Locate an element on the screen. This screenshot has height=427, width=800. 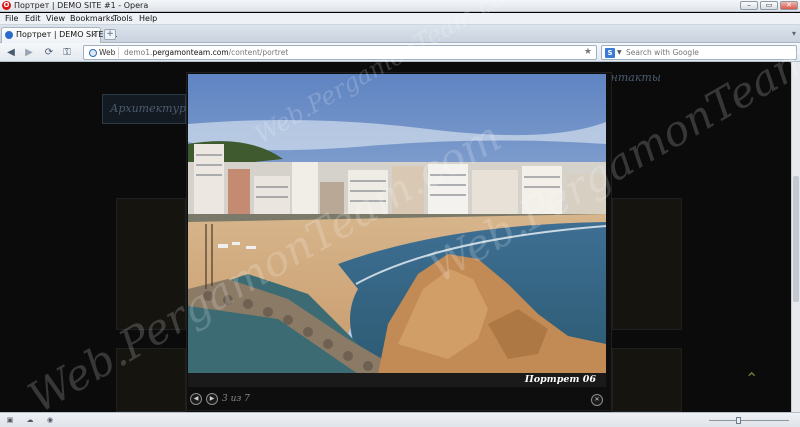
search-engine-dropdown-icon: ▼ is located at coordinates (619, 52).